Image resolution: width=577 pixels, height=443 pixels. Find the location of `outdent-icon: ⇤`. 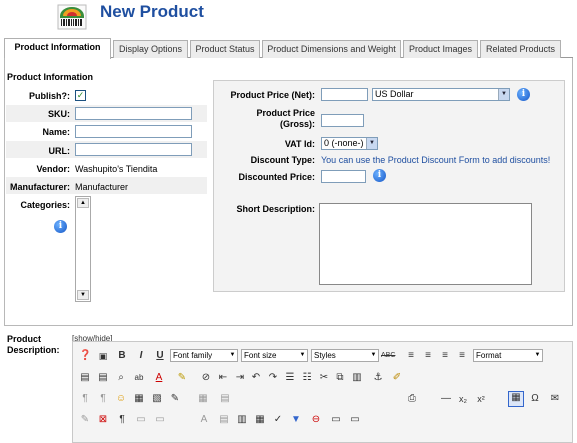

outdent-icon: ⇤ is located at coordinates (223, 378).